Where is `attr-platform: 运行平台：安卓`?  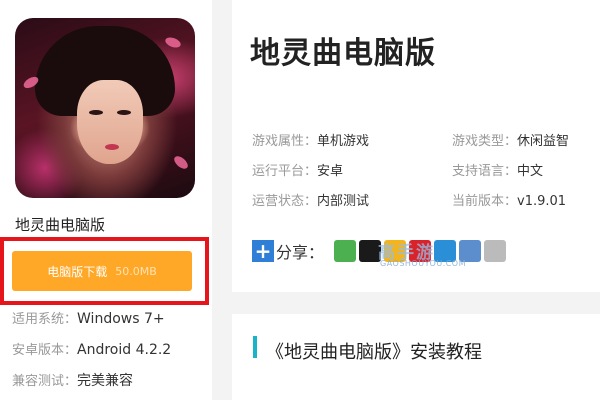 attr-platform: 运行平台：安卓 is located at coordinates (297, 169).